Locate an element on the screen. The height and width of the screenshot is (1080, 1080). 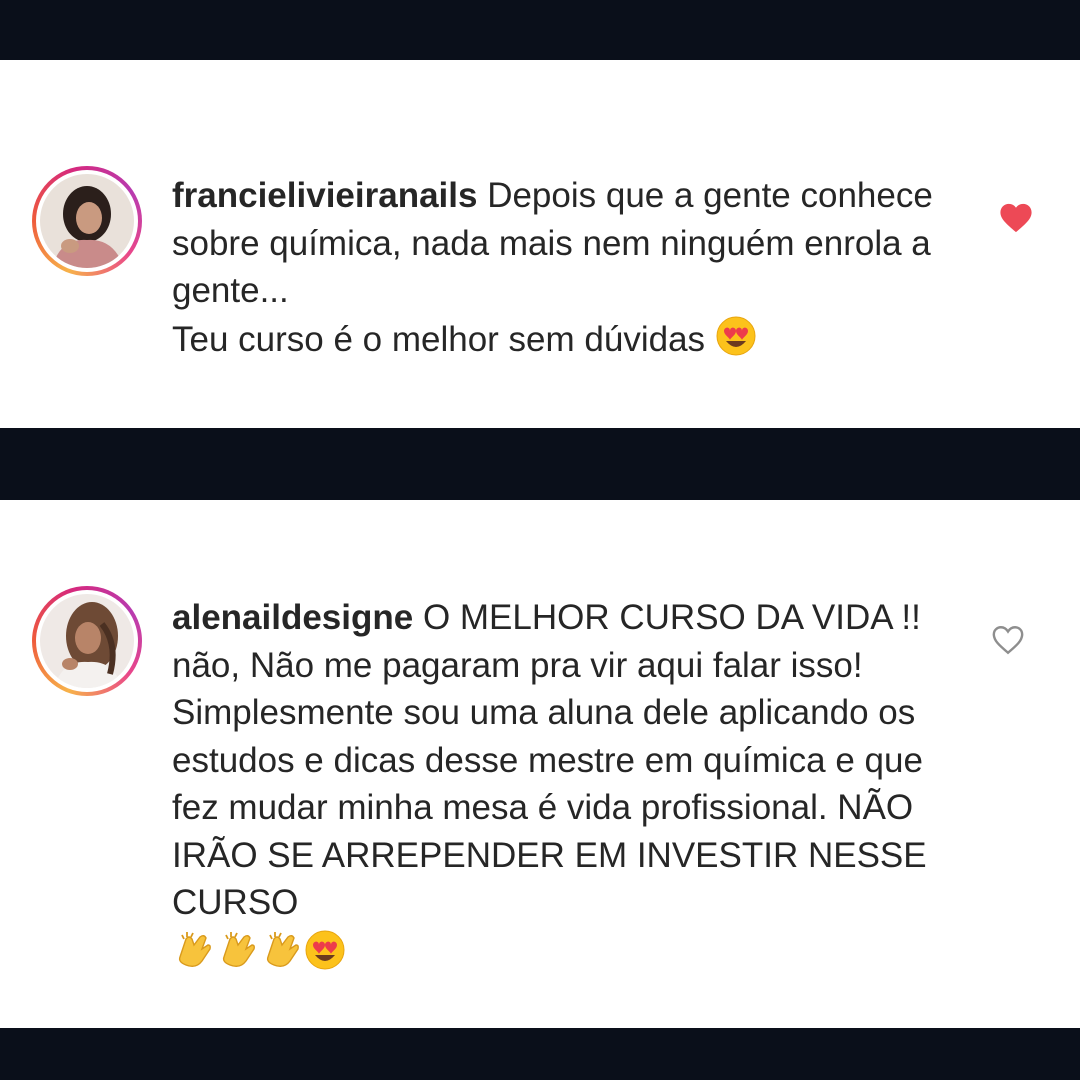
heart-filled-icon is located at coordinates (1016, 218).